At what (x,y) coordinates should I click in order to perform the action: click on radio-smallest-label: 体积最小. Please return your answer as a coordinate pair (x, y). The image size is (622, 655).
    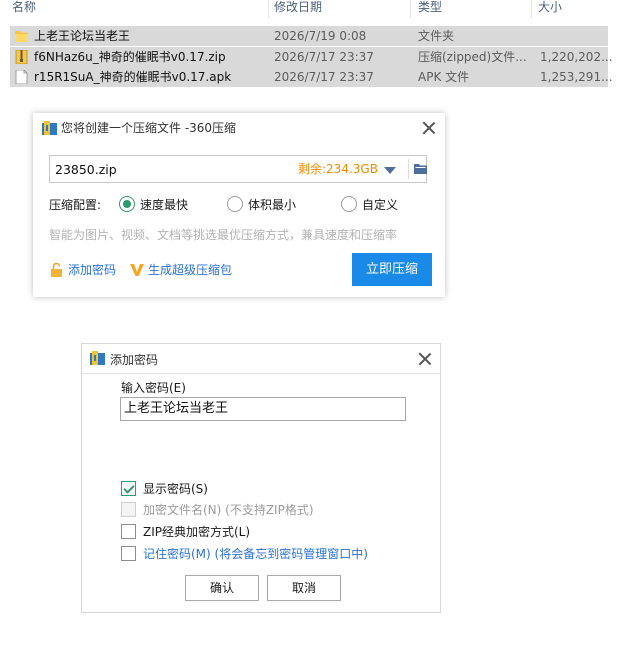
    Looking at the image, I should click on (272, 205).